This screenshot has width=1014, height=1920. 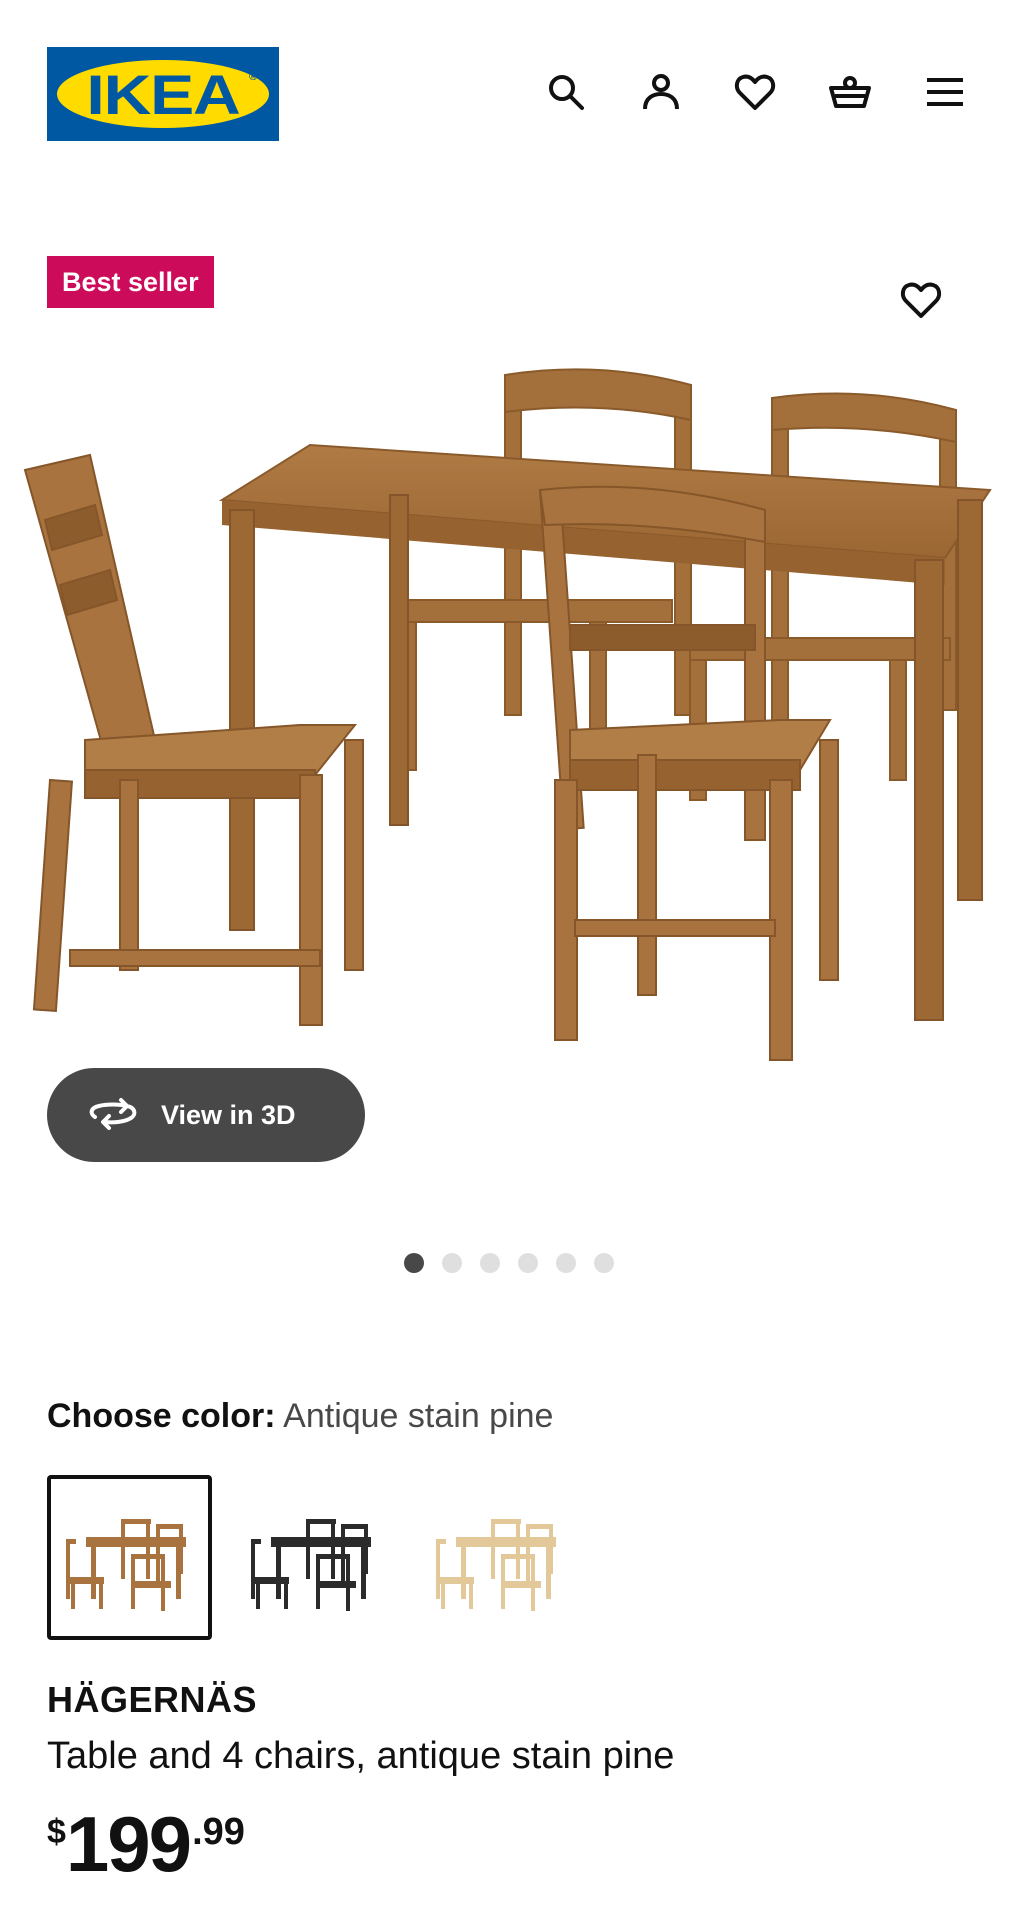 What do you see at coordinates (129, 1557) in the screenshot?
I see `swatch-antique-stain-pine` at bounding box center [129, 1557].